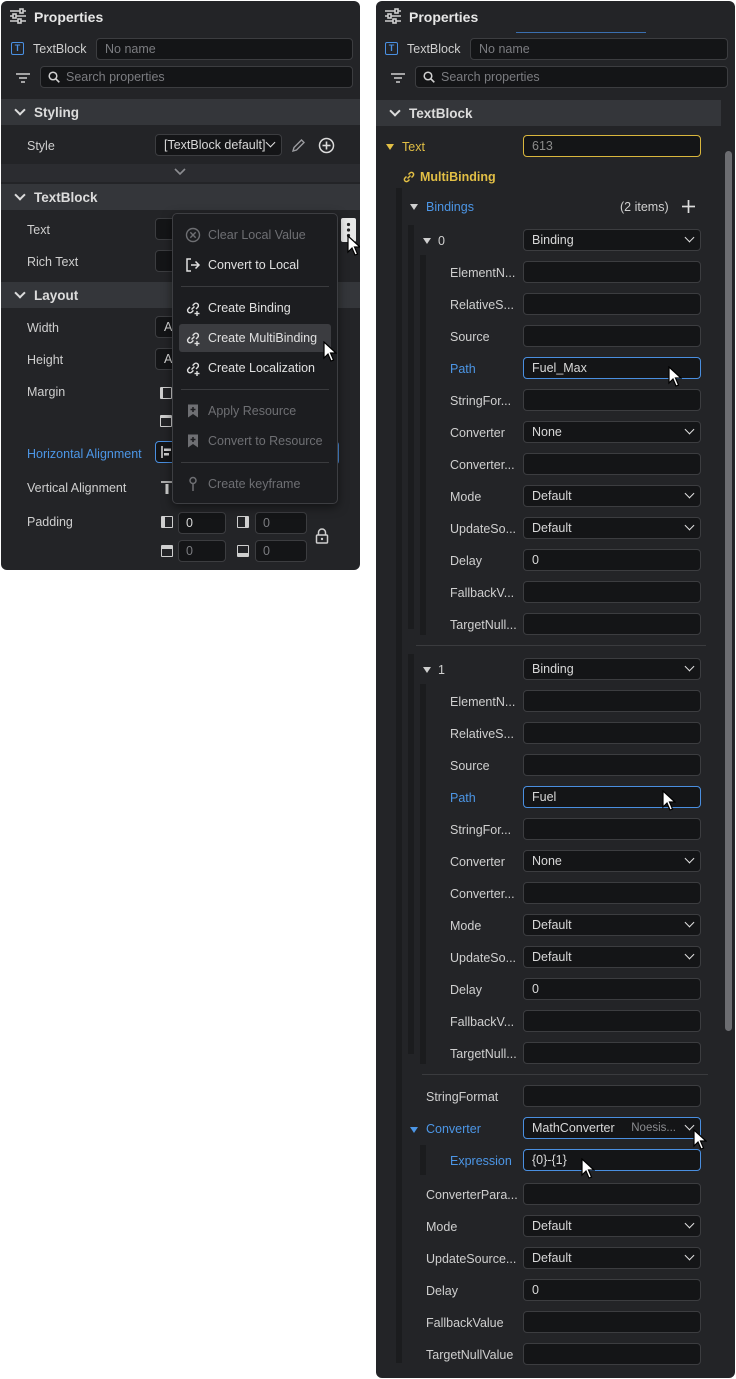 Image resolution: width=736 pixels, height=1379 pixels. Describe the element at coordinates (281, 551) in the screenshot. I see `padding-bottom-input: 0` at that location.